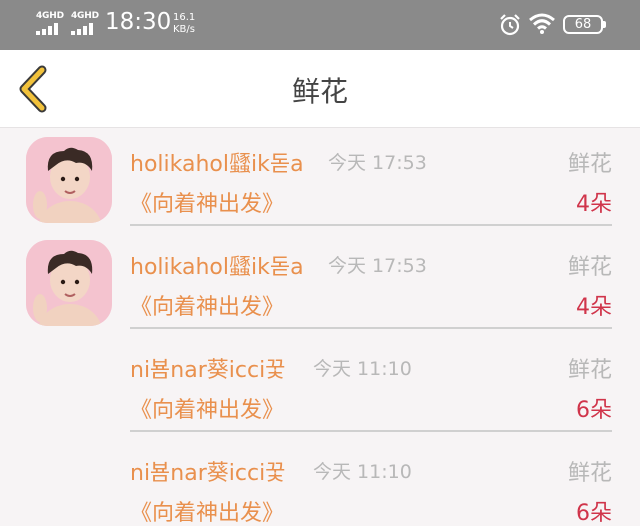 This screenshot has height=526, width=640. I want to click on speed-value: 16.1, so click(184, 17).